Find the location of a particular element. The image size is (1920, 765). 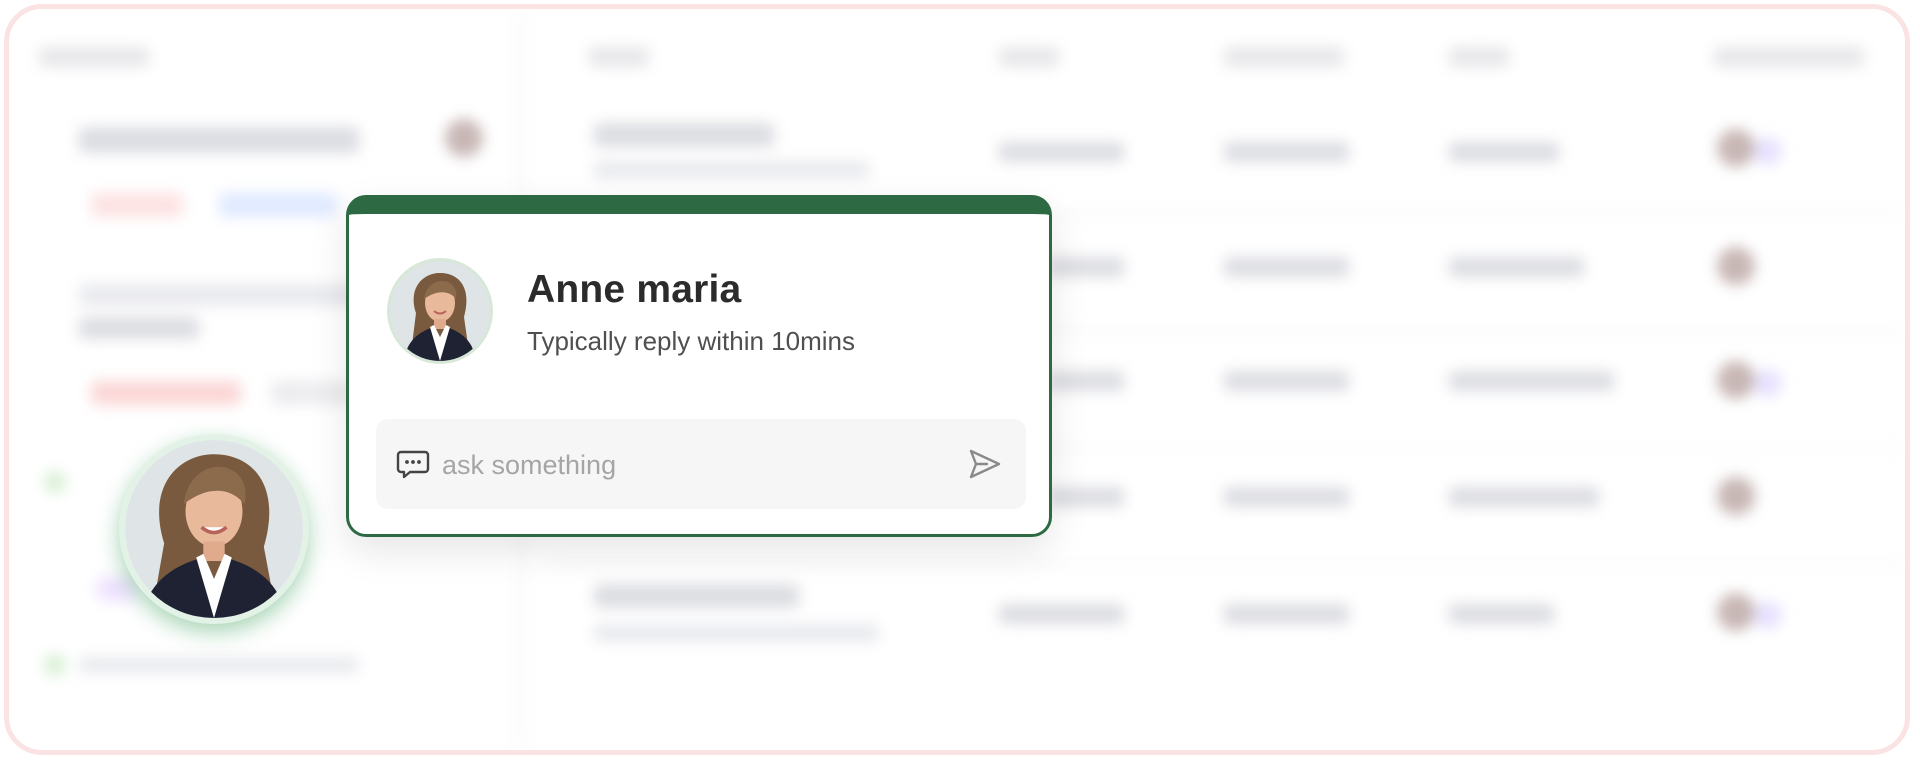

send-icon is located at coordinates (985, 464).